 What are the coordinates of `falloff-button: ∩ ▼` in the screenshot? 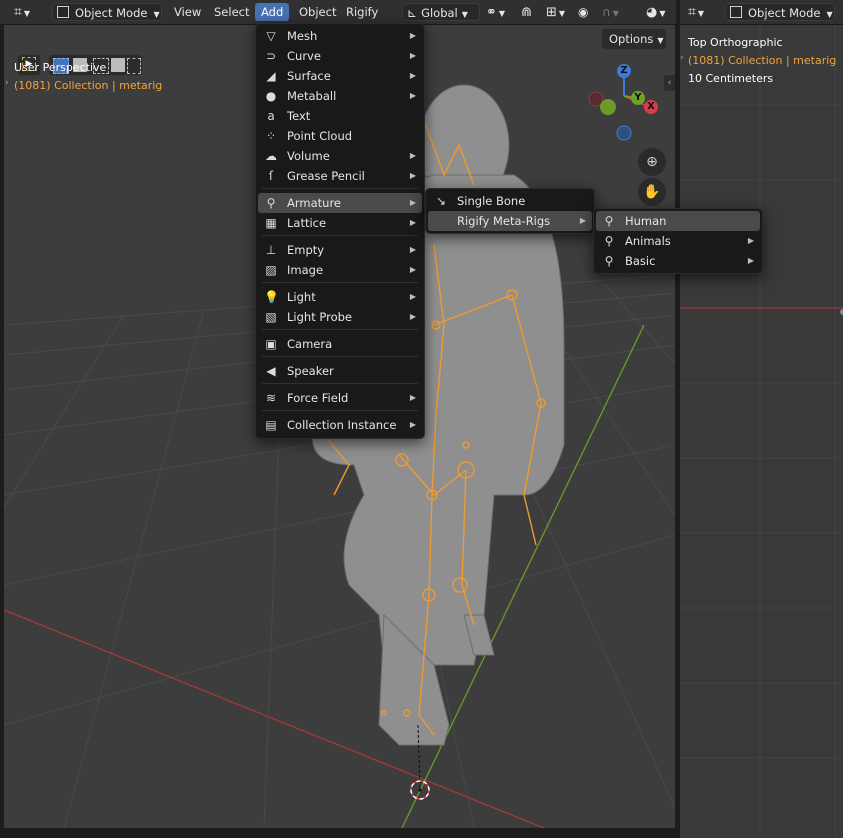 It's located at (610, 12).